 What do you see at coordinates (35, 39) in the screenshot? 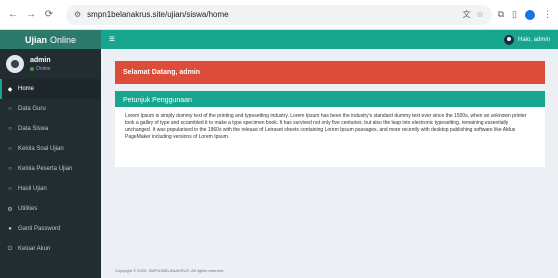
I see `logo-bold: Ujian` at bounding box center [35, 39].